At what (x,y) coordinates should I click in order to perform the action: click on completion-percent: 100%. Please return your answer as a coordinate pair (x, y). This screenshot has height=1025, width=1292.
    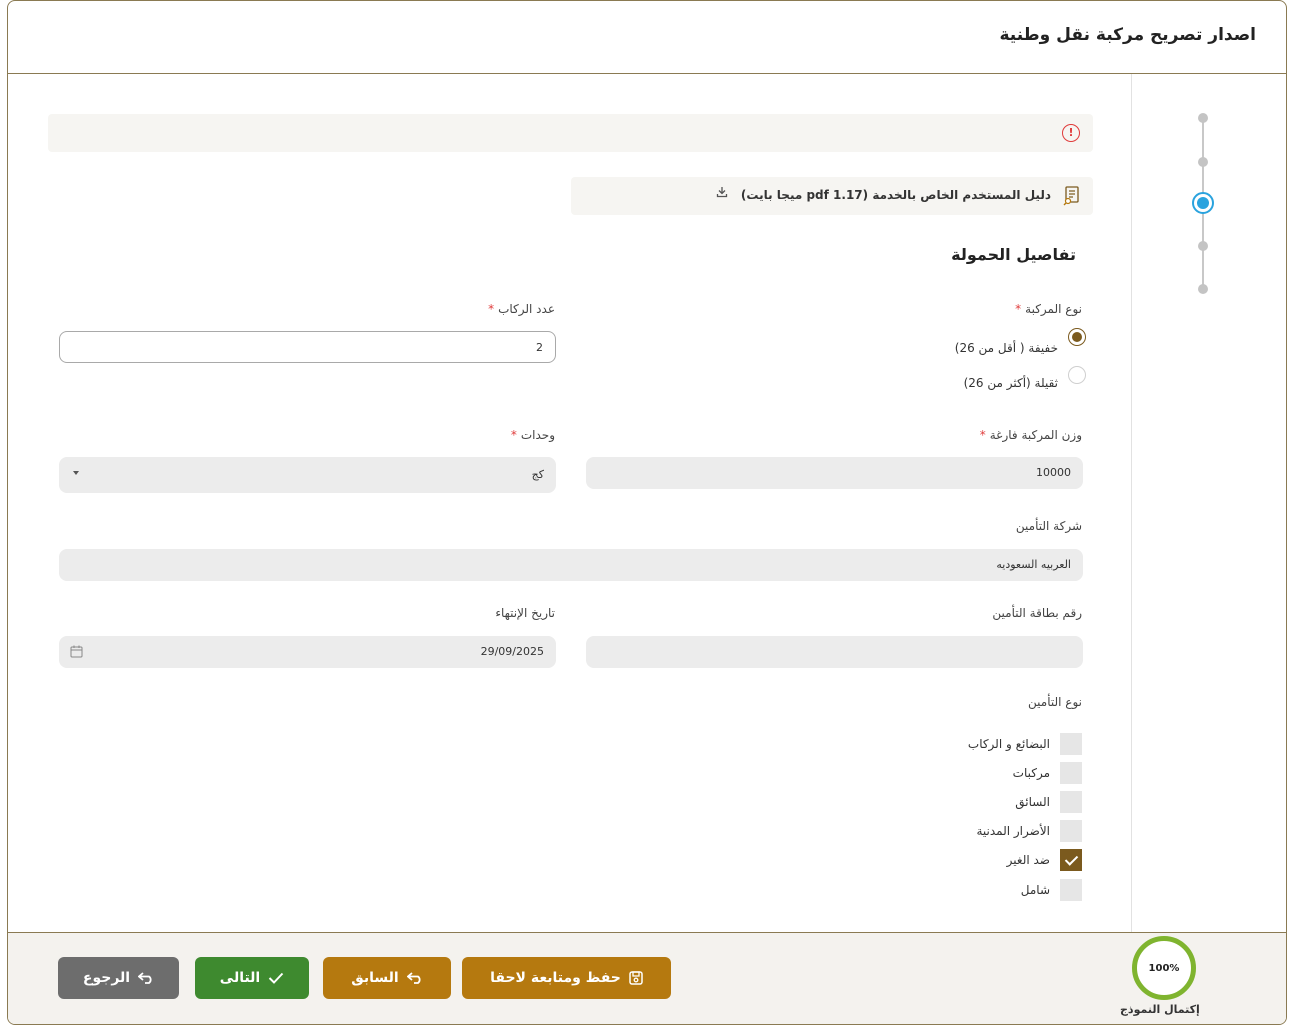
    Looking at the image, I should click on (1164, 968).